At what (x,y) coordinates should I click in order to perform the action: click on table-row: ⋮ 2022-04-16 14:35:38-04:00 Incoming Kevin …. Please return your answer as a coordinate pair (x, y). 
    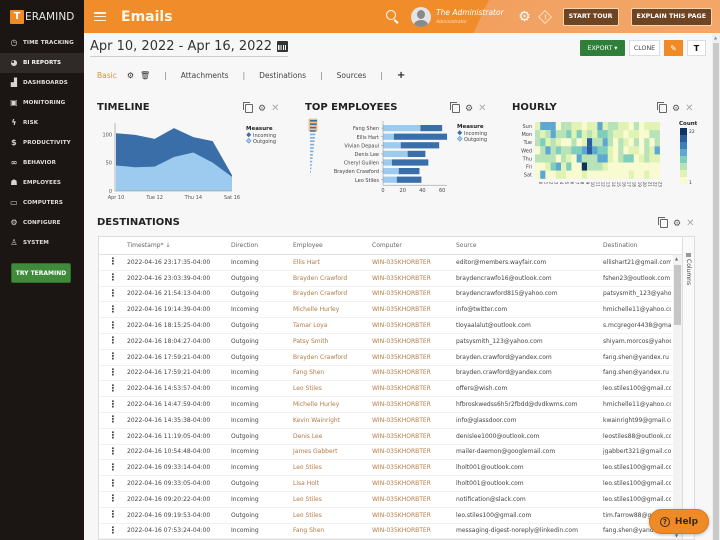
    Looking at the image, I should click on (390, 421).